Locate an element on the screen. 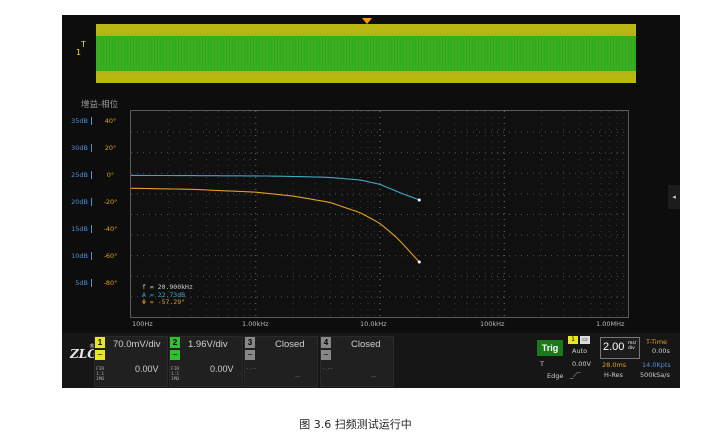 This screenshot has width=711, height=441. channel-box-3: 3 ~ Closed -.-- -- is located at coordinates (281, 361).